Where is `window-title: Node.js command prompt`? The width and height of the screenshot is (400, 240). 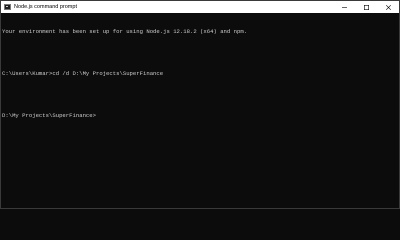
window-title: Node.js command prompt is located at coordinates (45, 7).